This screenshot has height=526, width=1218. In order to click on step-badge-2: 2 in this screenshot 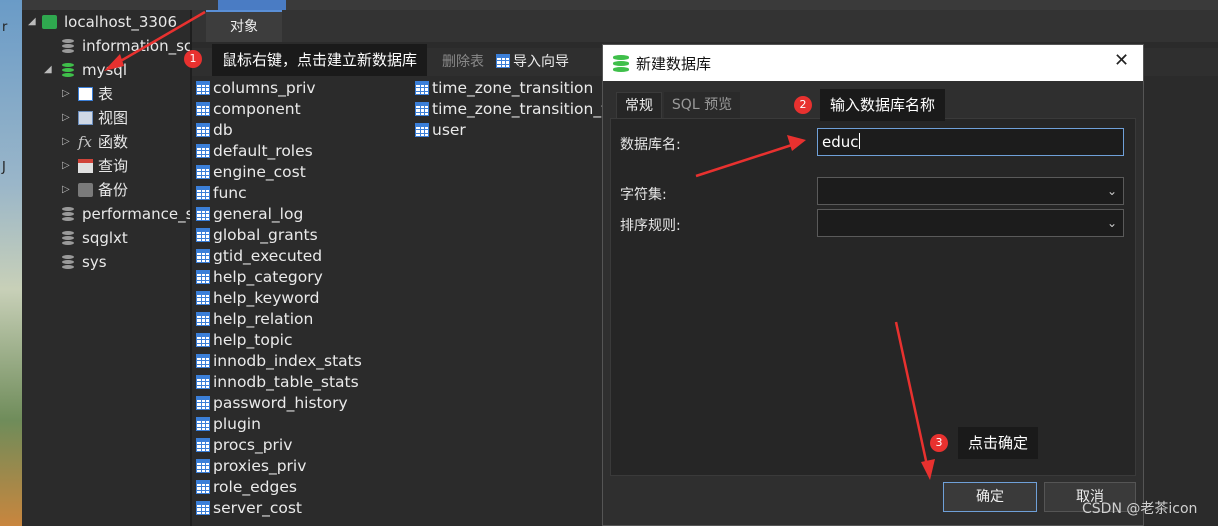, I will do `click(803, 105)`.